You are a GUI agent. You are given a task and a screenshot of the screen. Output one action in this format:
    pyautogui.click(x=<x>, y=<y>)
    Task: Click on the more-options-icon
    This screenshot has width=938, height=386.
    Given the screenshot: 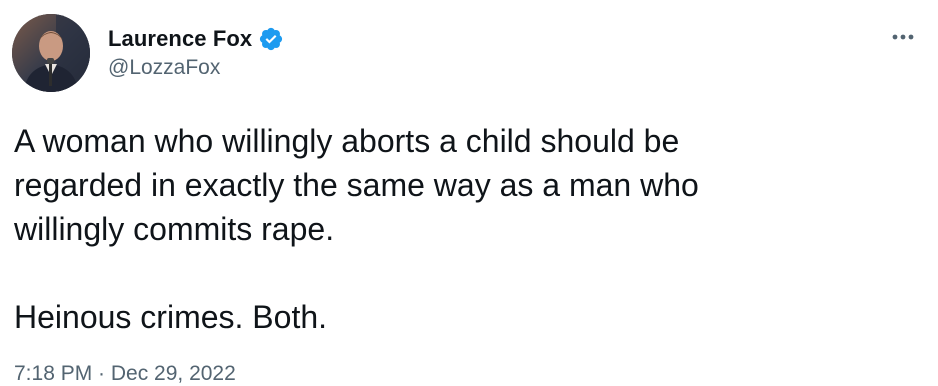 What is the action you would take?
    pyautogui.click(x=903, y=37)
    